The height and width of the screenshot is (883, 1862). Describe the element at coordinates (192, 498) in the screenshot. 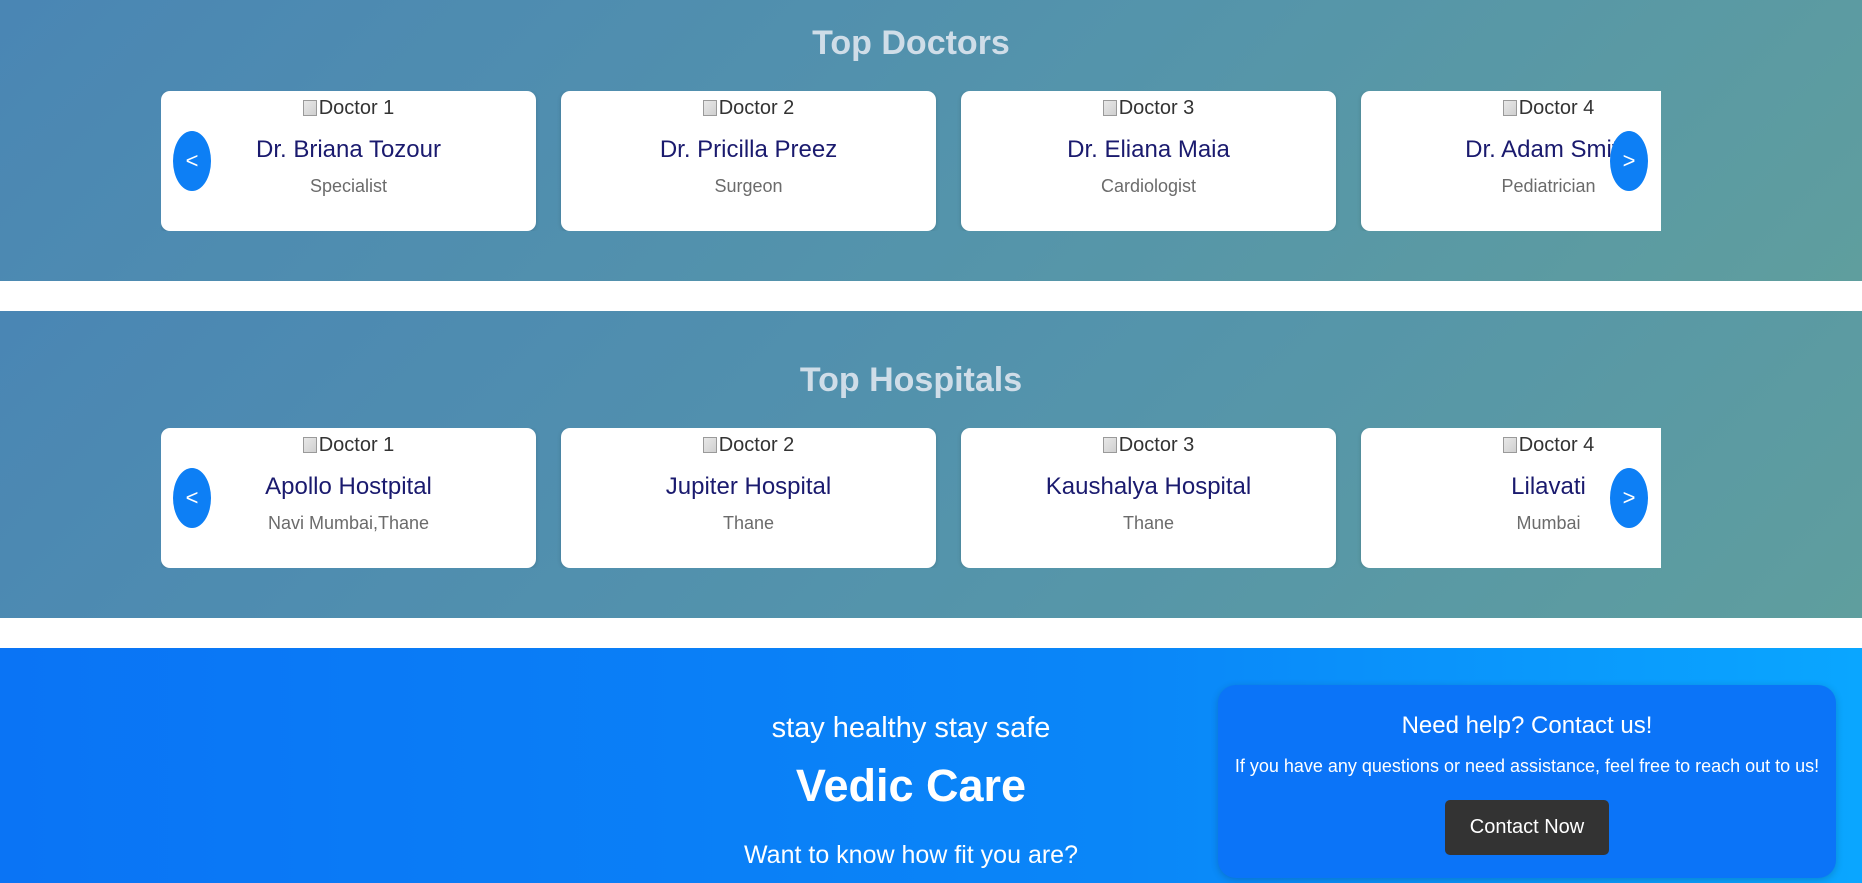

I see `hospitals-prev-button: <` at that location.